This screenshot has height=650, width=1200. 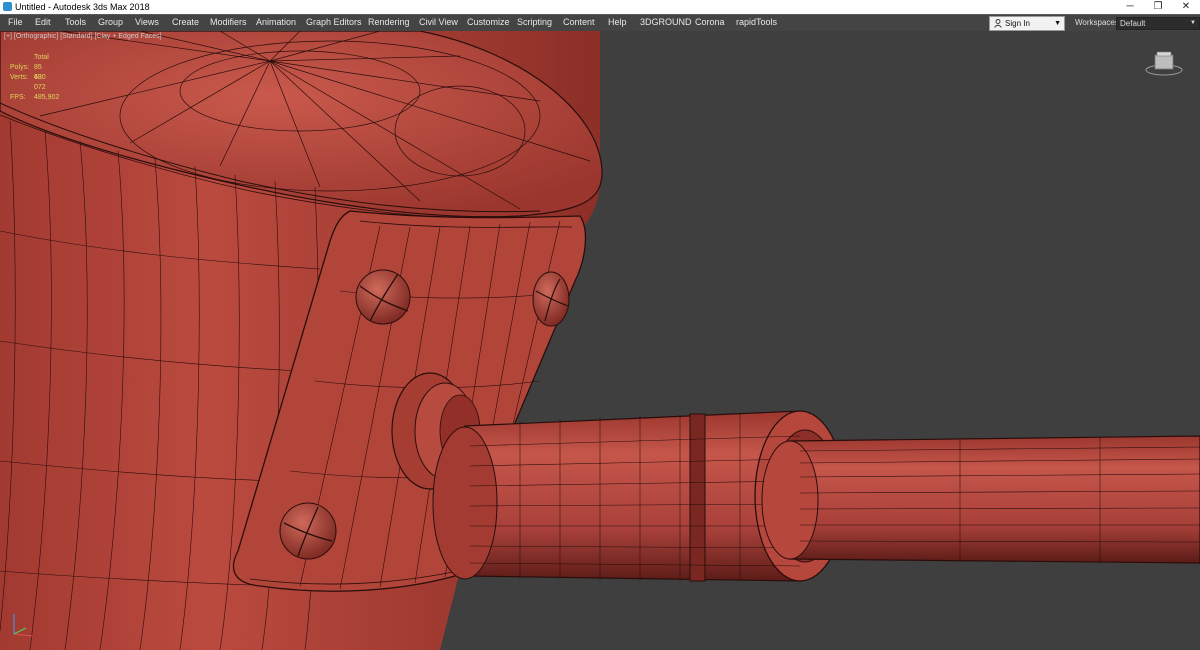 I want to click on title-bar: Untitled - Autodesk 3ds Max 2018 ─ ❐ ✕, so click(x=600, y=7).